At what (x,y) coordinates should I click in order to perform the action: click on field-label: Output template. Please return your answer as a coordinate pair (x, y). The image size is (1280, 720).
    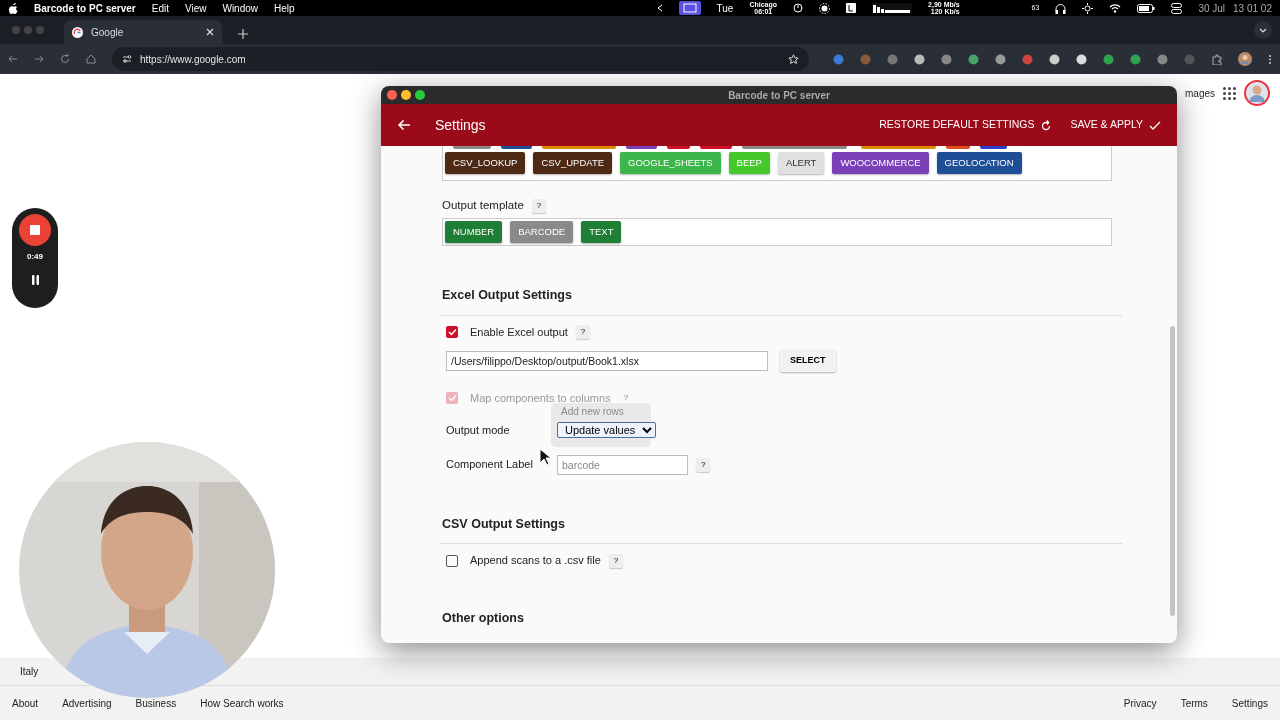
    Looking at the image, I should click on (483, 206).